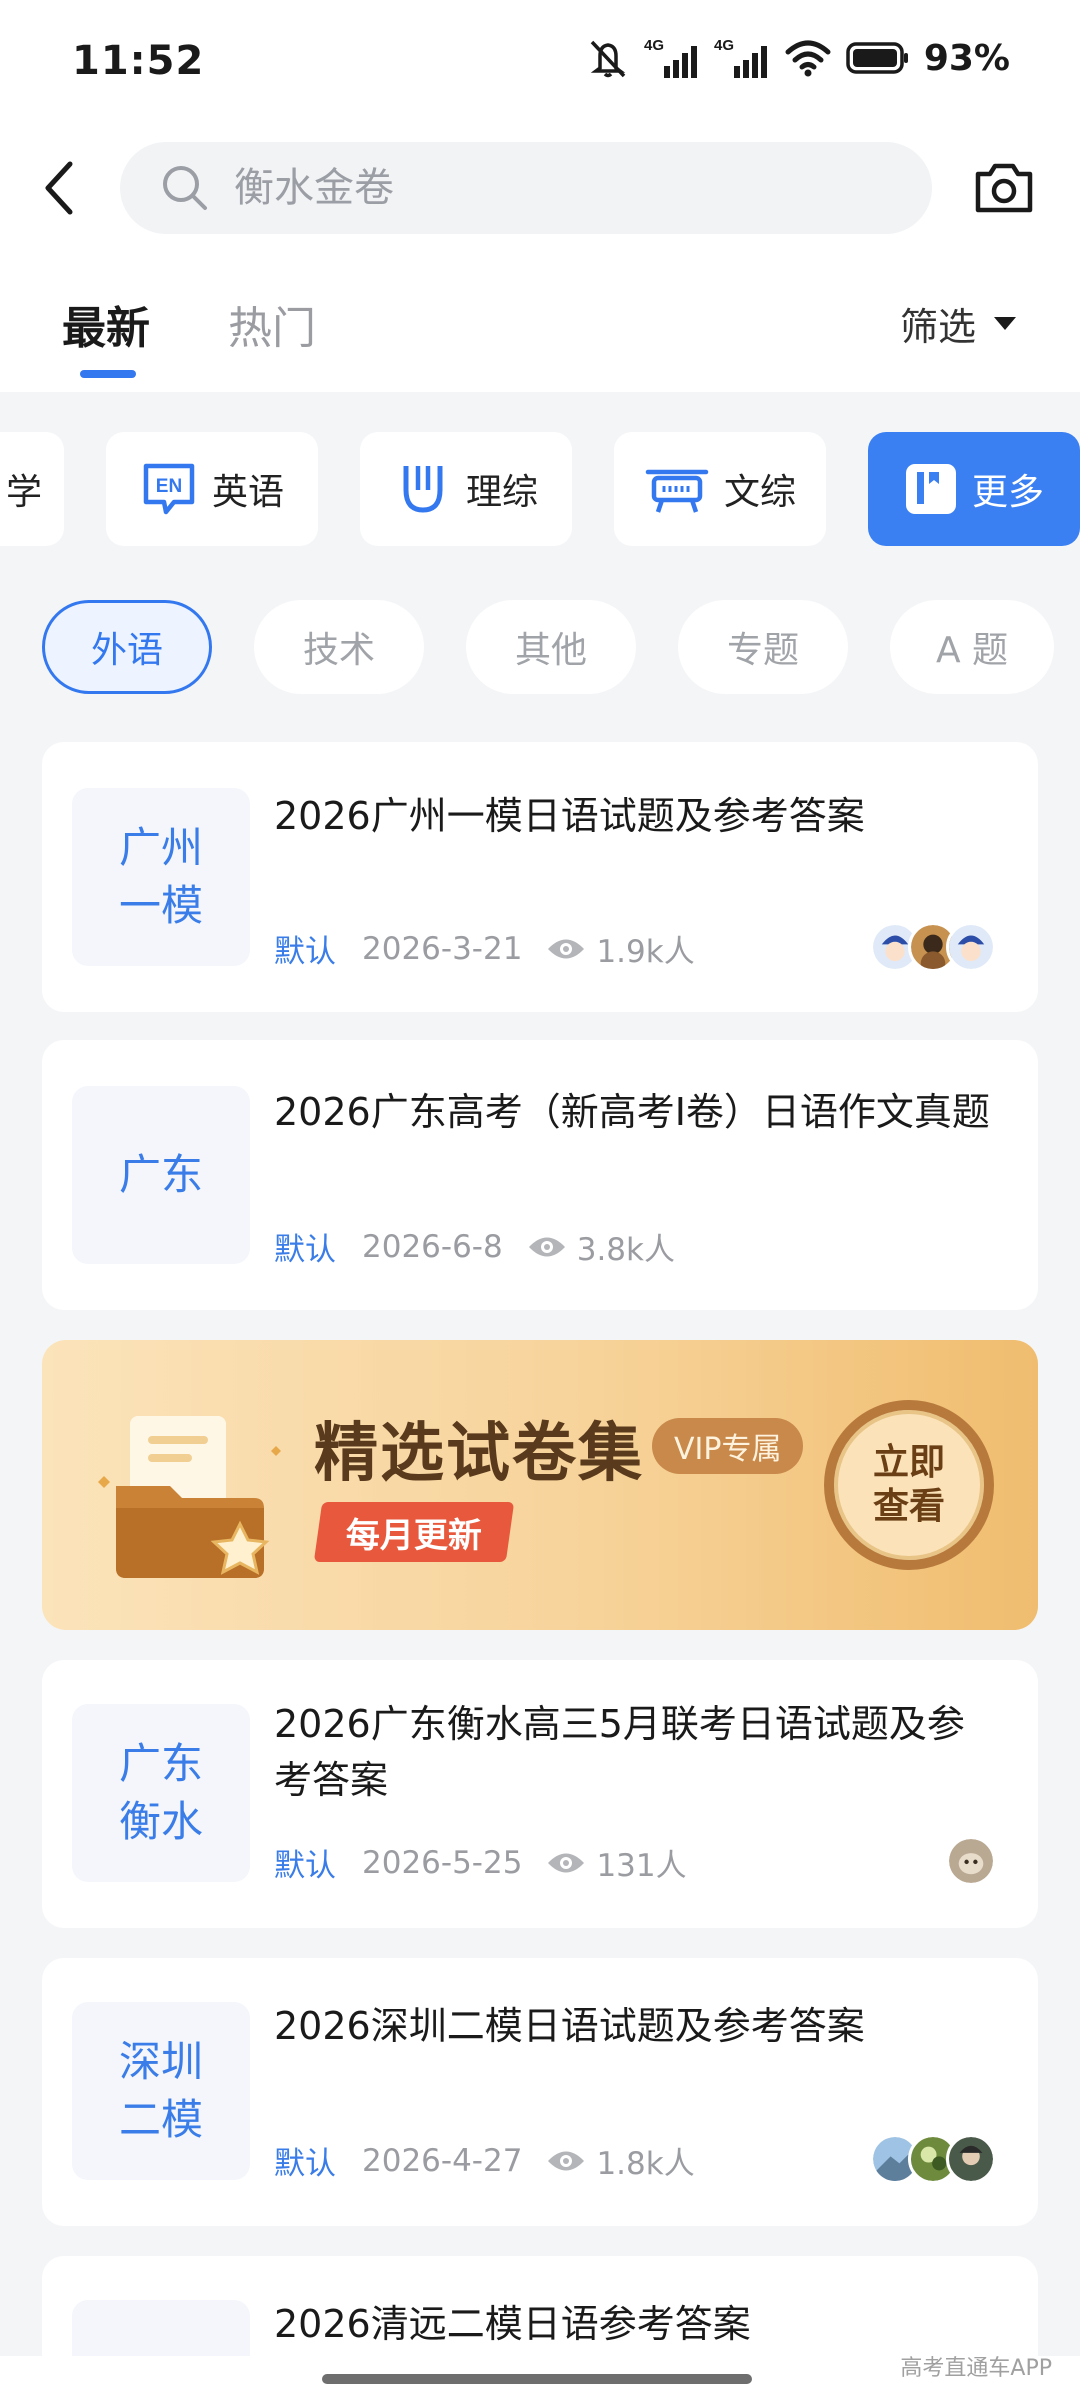 This screenshot has height=2400, width=1080. Describe the element at coordinates (677, 491) in the screenshot. I see `globe-icon` at that location.